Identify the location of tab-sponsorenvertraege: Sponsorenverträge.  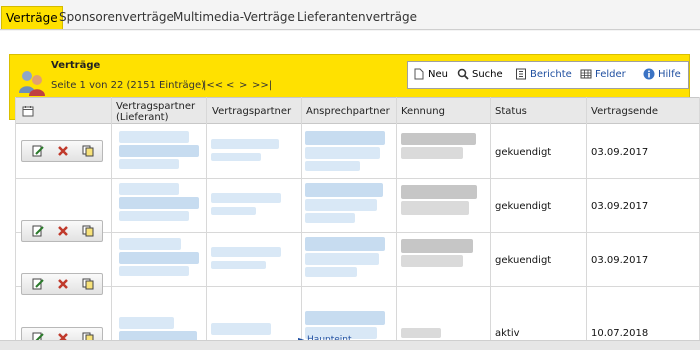
(116, 17).